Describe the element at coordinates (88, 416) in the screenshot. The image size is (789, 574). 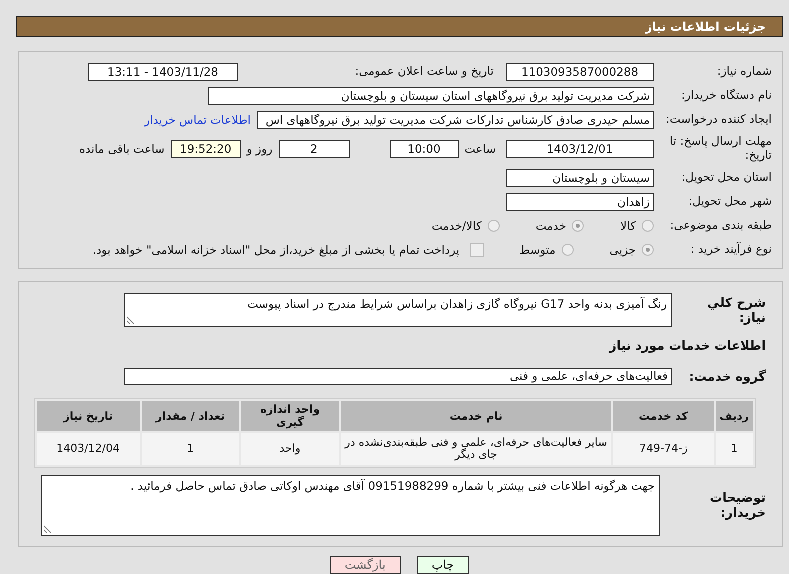
I see `column-header: تاریخ نیاز` at that location.